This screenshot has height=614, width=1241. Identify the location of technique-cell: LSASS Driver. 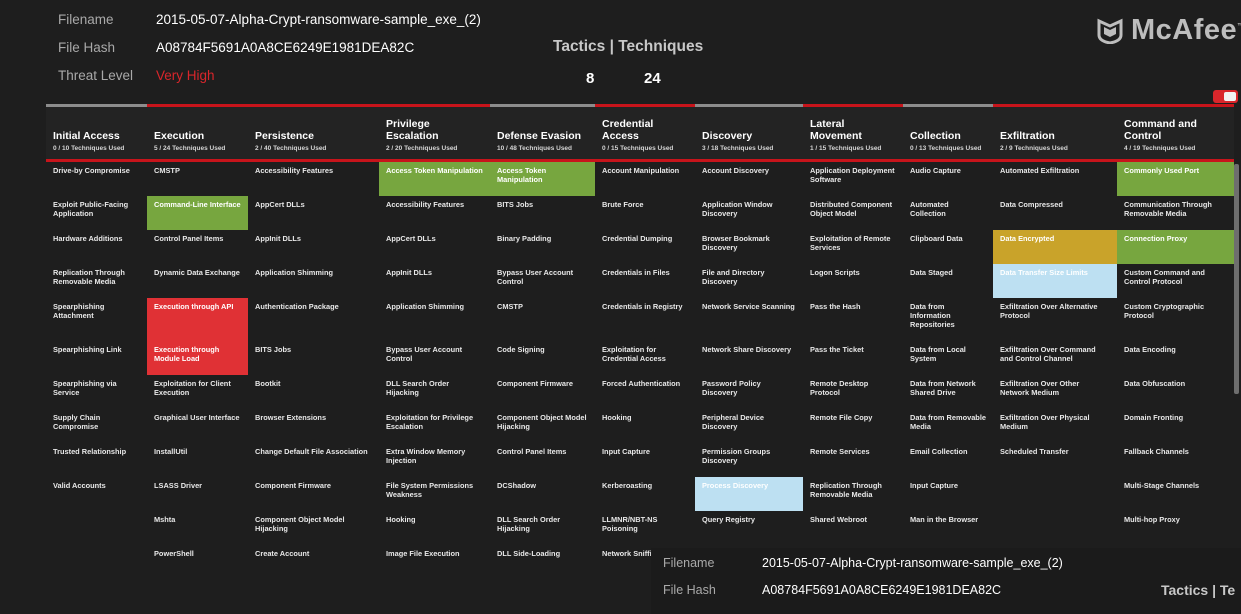
(197, 494).